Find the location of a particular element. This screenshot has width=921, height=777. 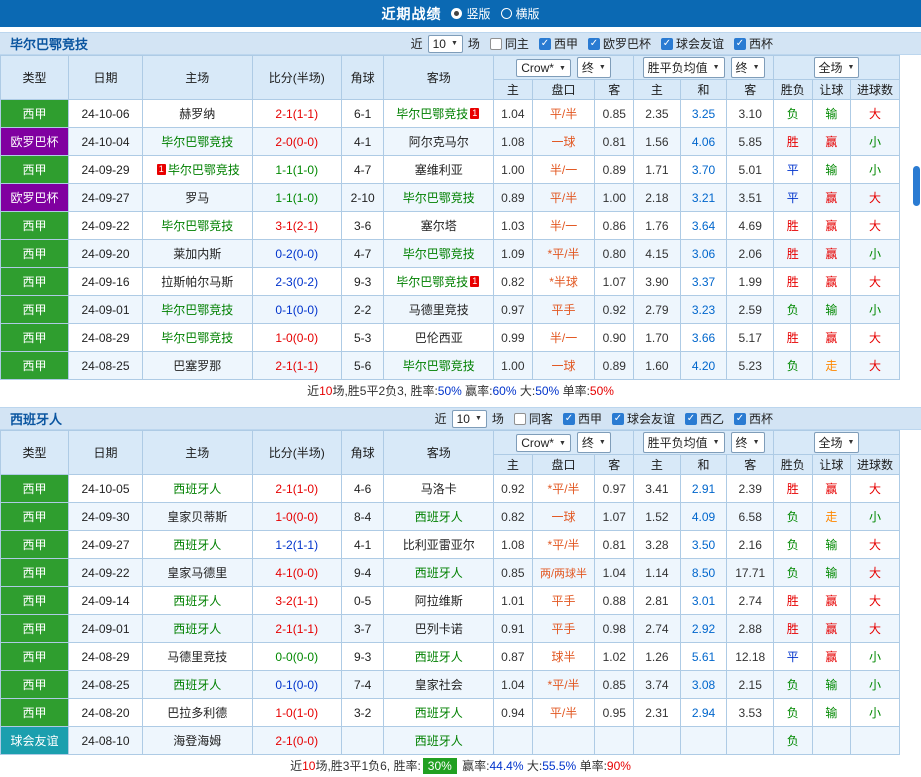

team-link: 巴塞罗那 is located at coordinates (197, 366).